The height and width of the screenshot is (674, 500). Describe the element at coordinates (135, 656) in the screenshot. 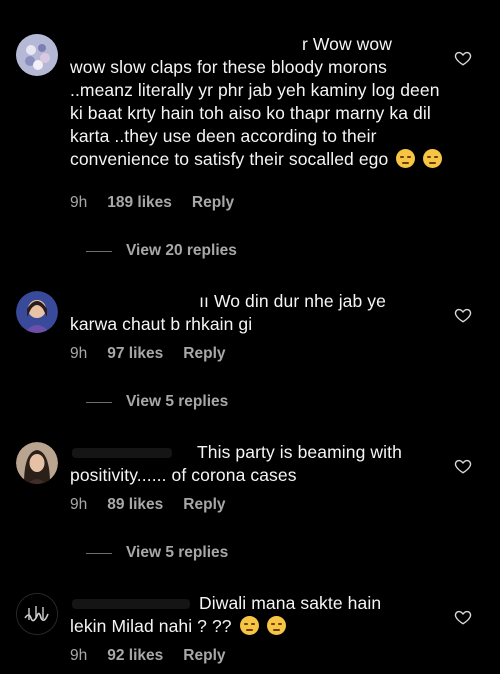

I see `likes-count: 92 likes` at that location.